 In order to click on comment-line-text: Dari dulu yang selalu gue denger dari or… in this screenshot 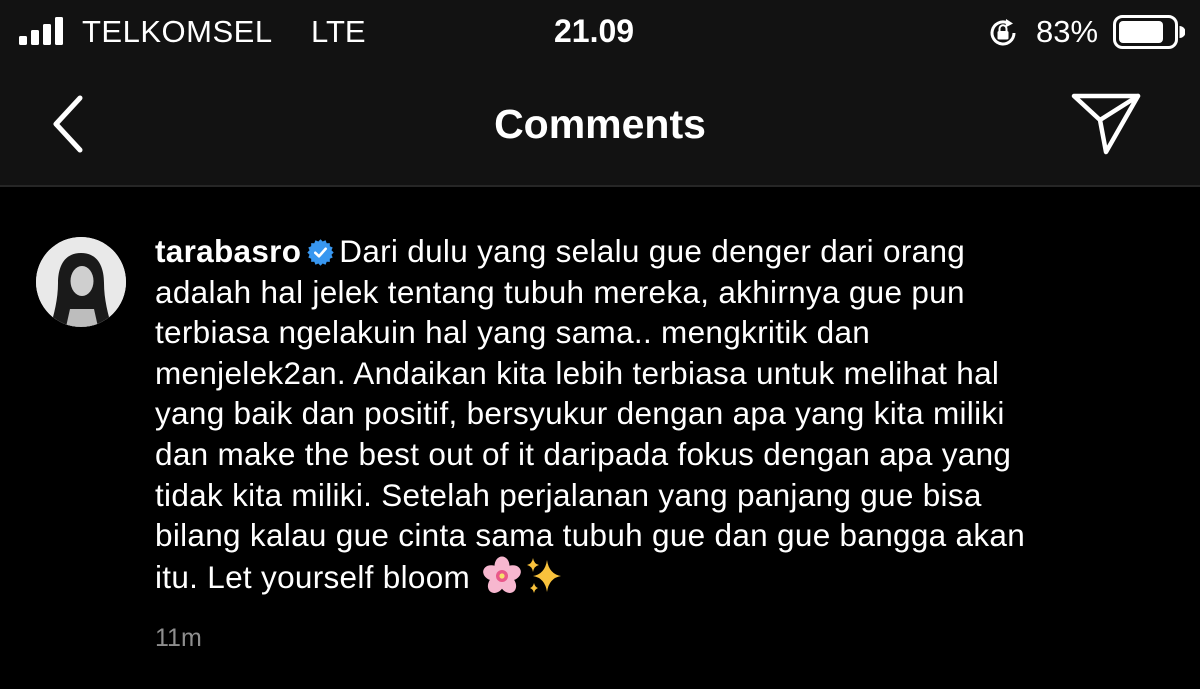, I will do `click(652, 251)`.